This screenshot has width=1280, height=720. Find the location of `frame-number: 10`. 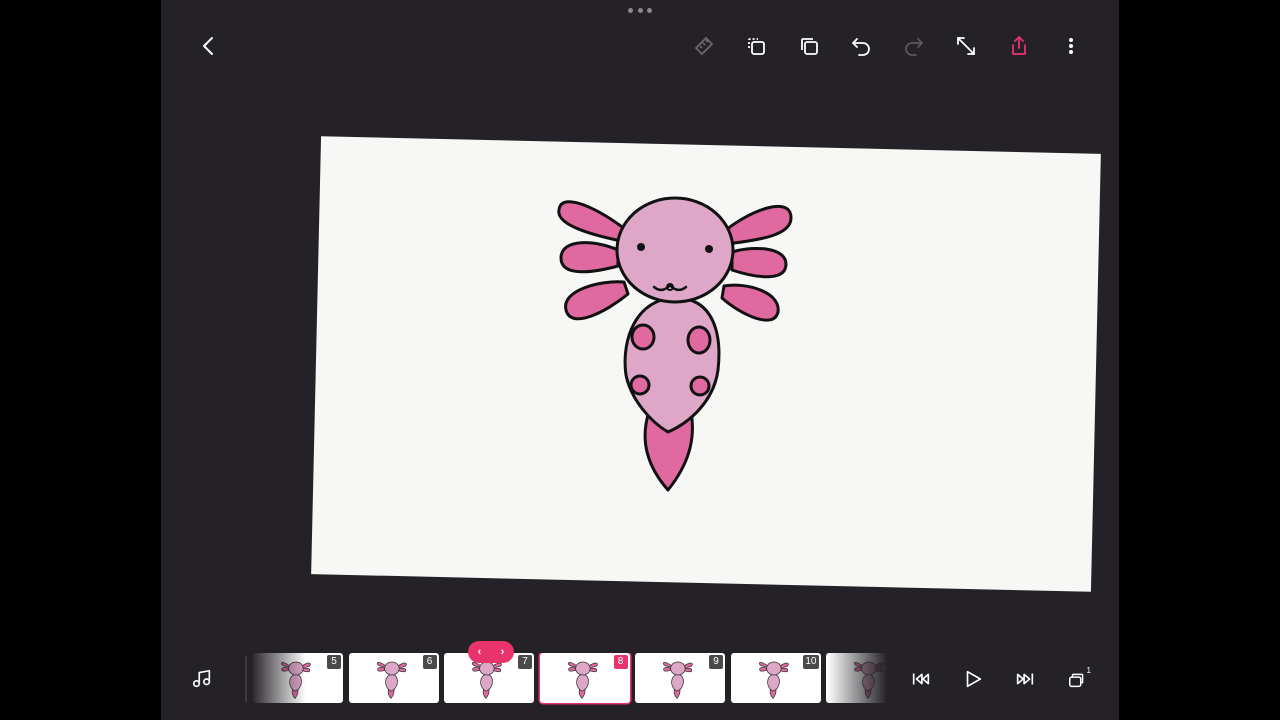

frame-number: 10 is located at coordinates (811, 662).